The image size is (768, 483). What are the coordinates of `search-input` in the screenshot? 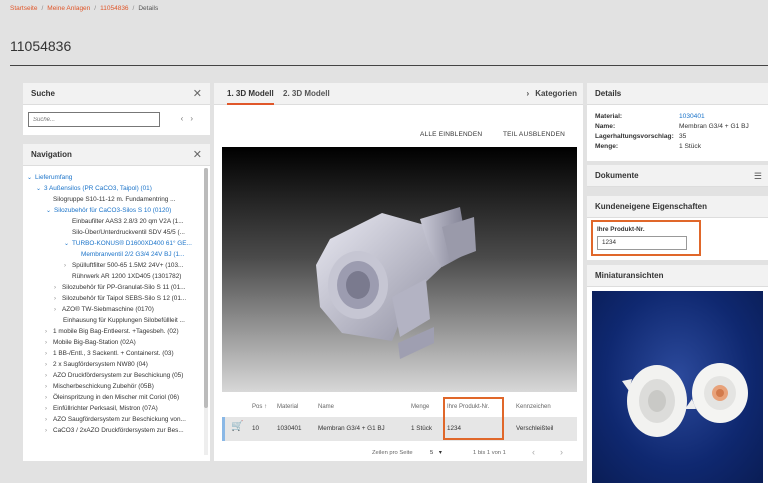 It's located at (94, 119).